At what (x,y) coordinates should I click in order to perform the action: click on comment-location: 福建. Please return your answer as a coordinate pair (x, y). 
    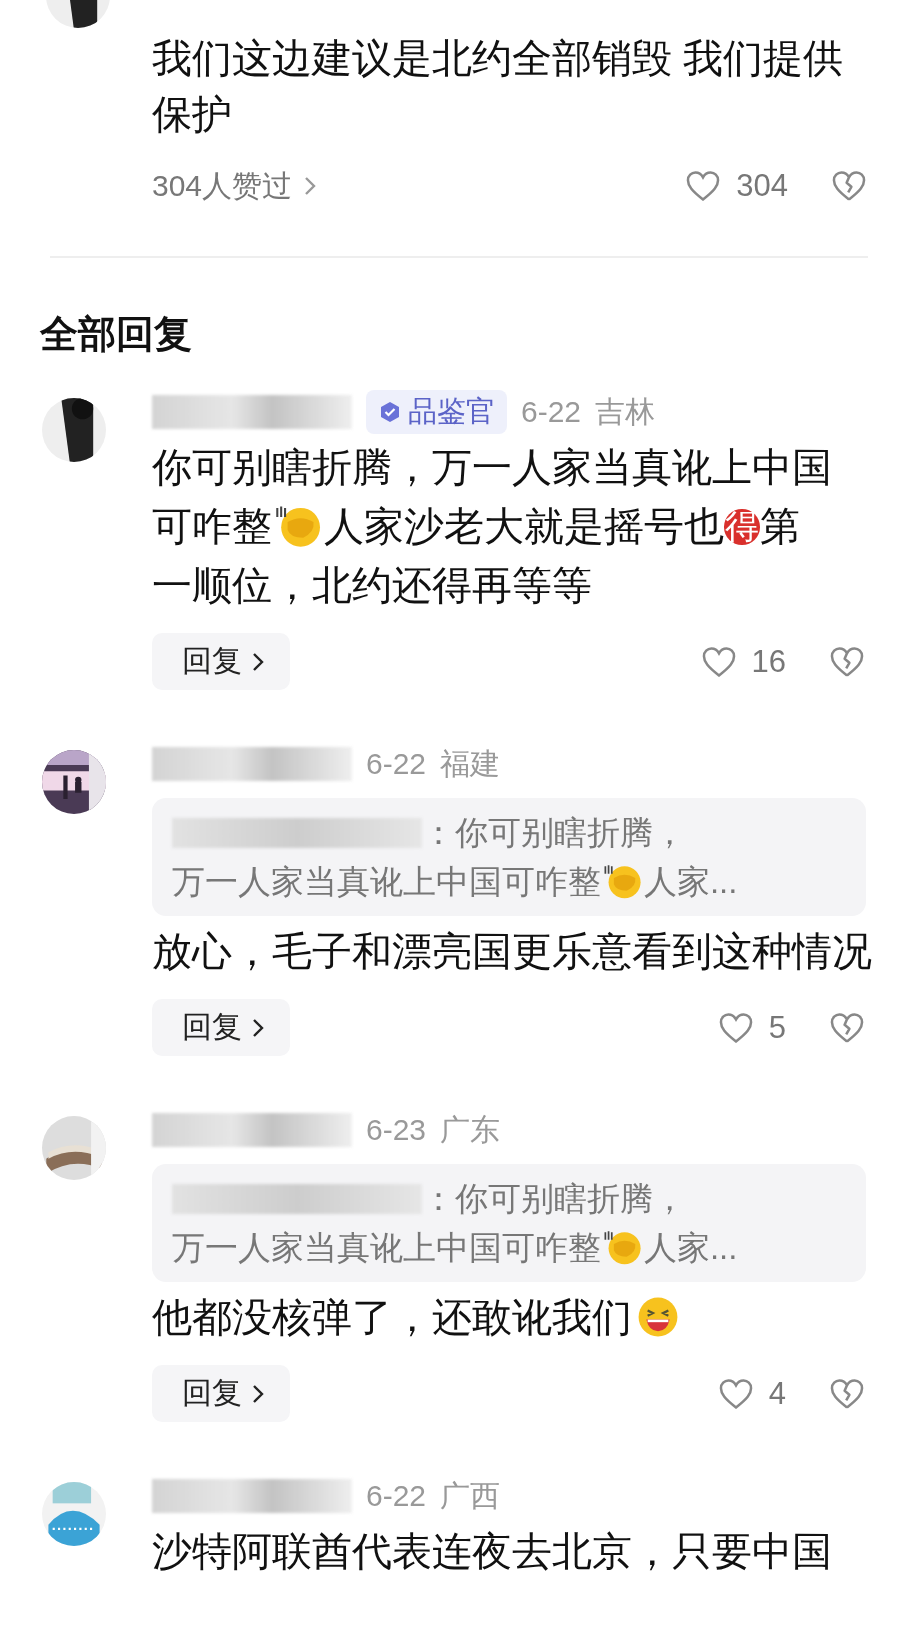
    Looking at the image, I should click on (470, 763).